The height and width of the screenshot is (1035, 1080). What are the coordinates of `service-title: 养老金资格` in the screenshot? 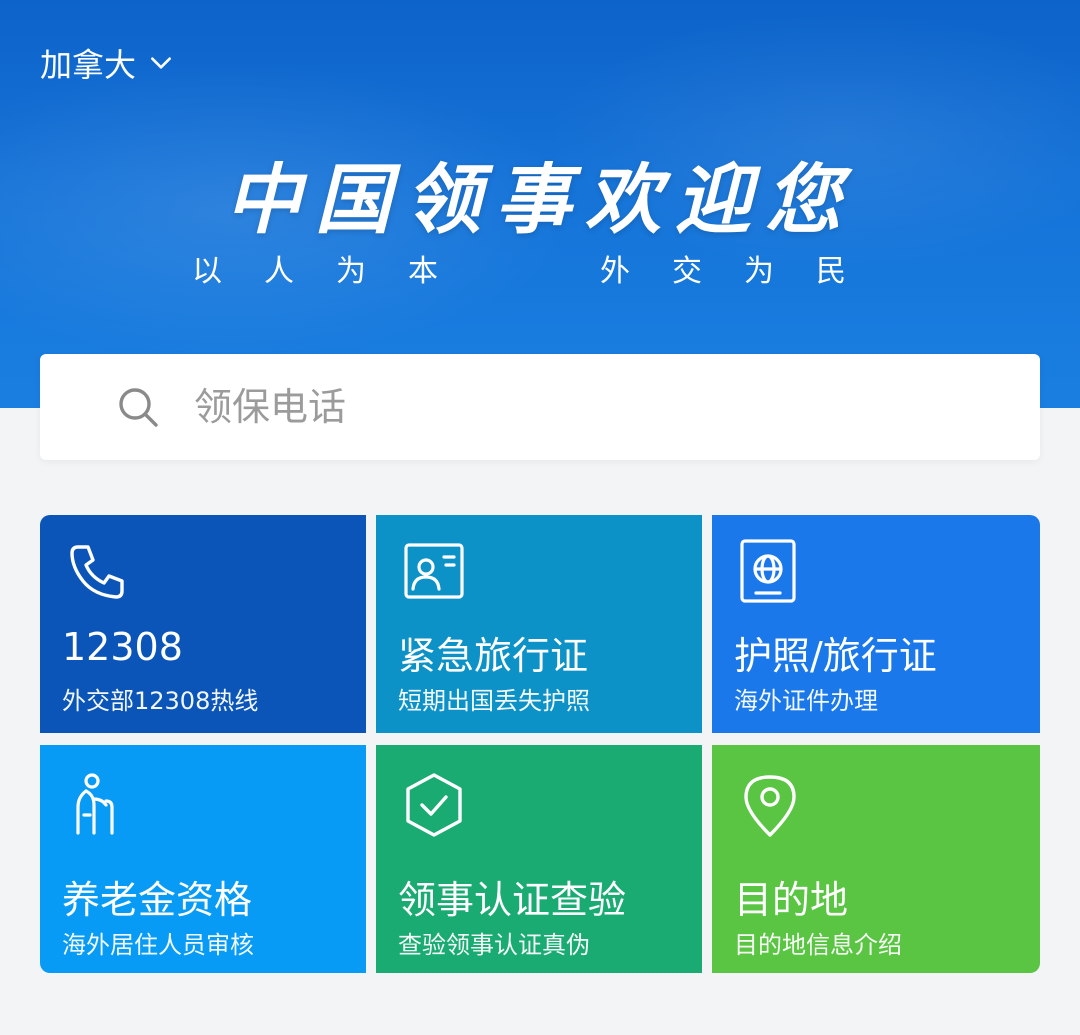 It's located at (157, 900).